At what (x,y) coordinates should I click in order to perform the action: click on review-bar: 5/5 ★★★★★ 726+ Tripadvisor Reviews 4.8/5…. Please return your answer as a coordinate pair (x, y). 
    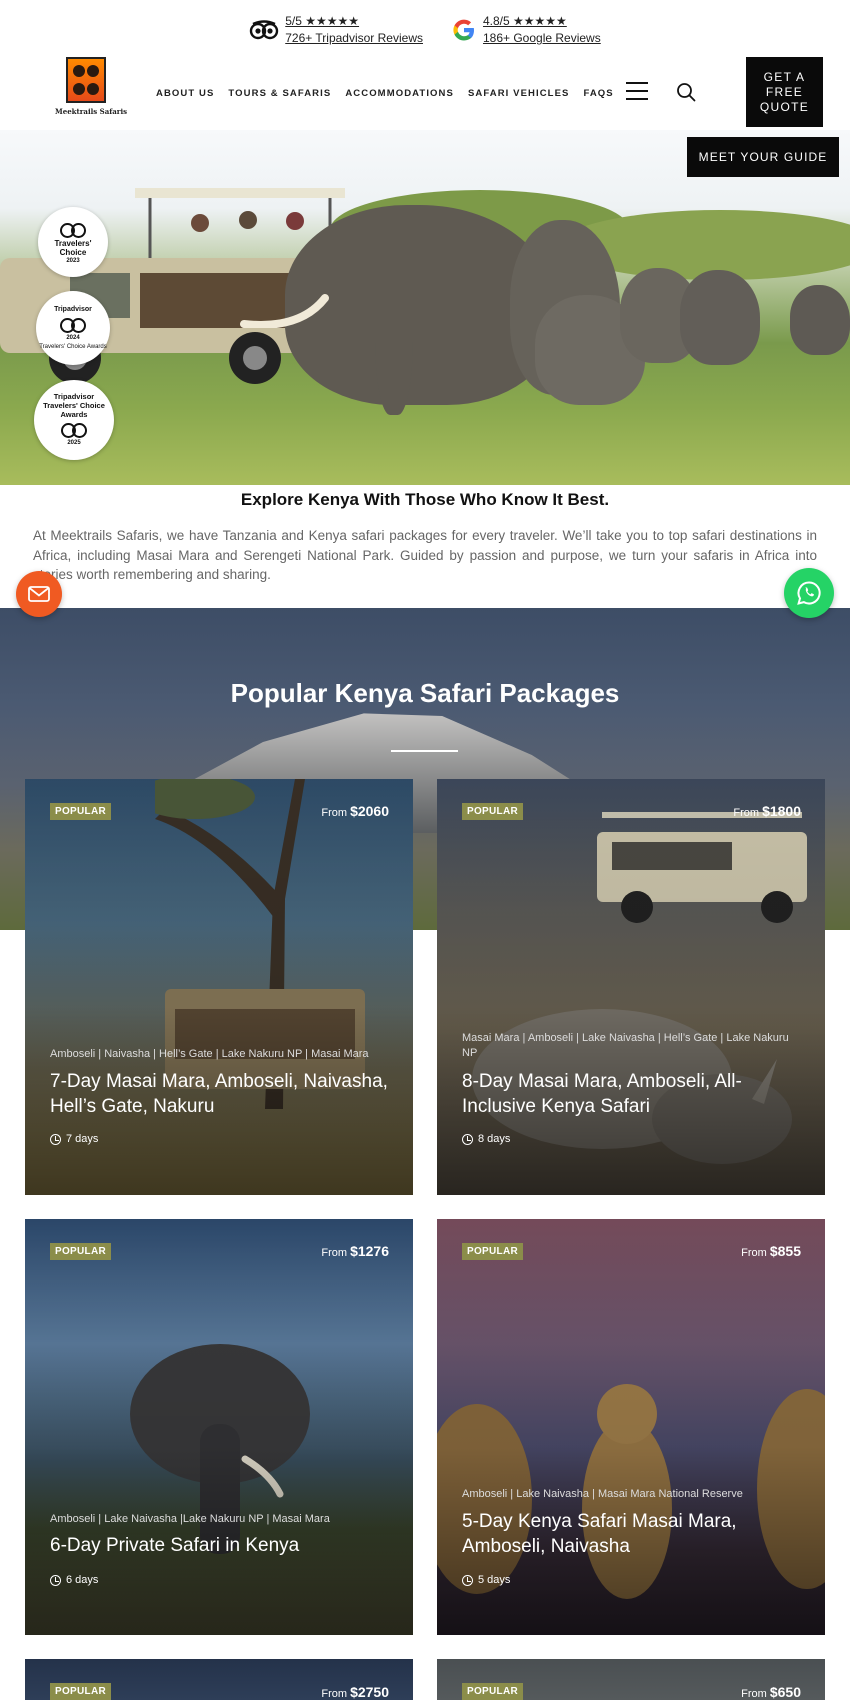
    Looking at the image, I should click on (425, 30).